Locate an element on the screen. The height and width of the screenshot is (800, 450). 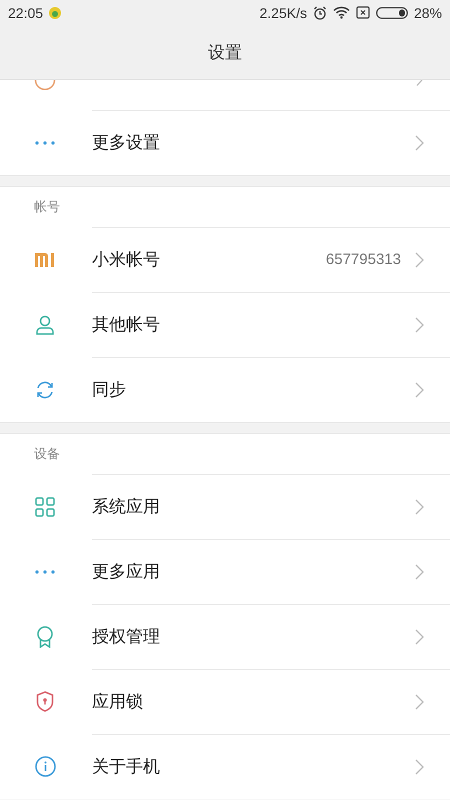
section-header: 帐号 is located at coordinates (47, 207).